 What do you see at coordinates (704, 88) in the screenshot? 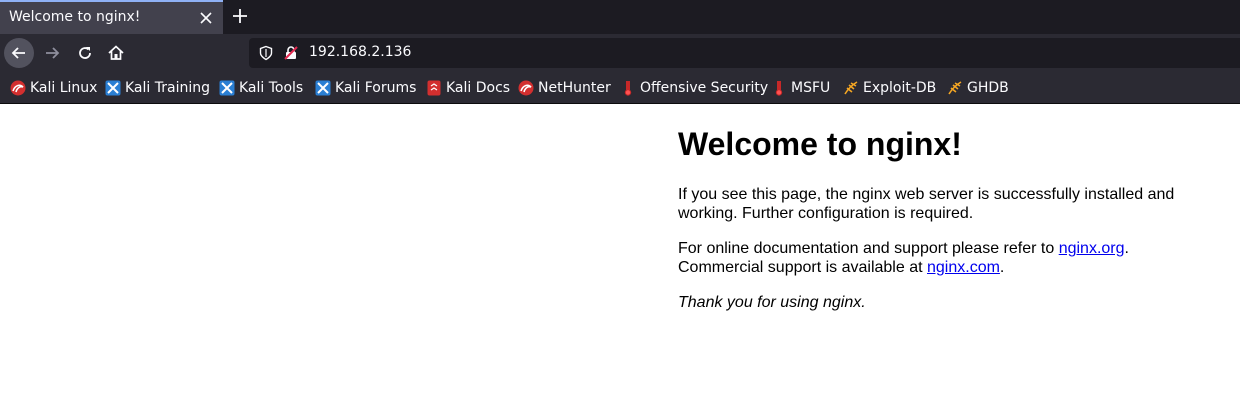
I see `bookmark-label: Offensive Security` at bounding box center [704, 88].